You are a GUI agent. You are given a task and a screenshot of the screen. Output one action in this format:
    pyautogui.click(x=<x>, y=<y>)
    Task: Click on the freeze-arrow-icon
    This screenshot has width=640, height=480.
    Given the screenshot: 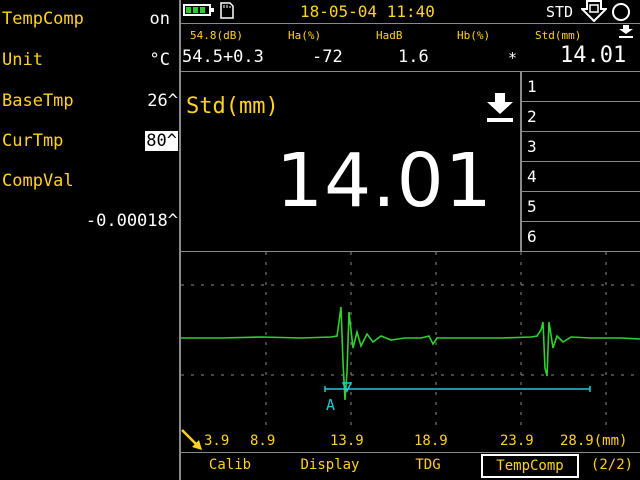 What is the action you would take?
    pyautogui.click(x=594, y=11)
    